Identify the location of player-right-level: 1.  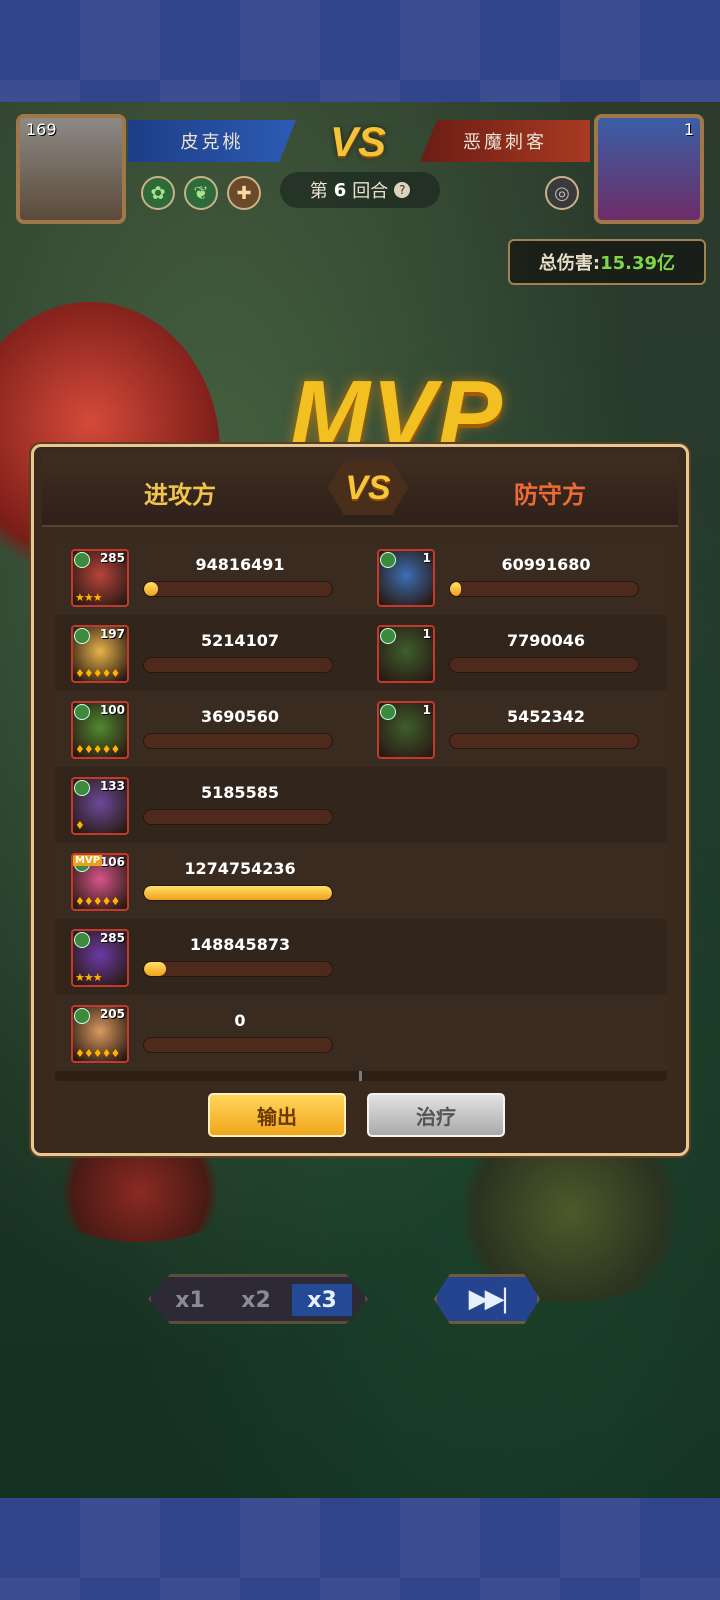
(688, 129).